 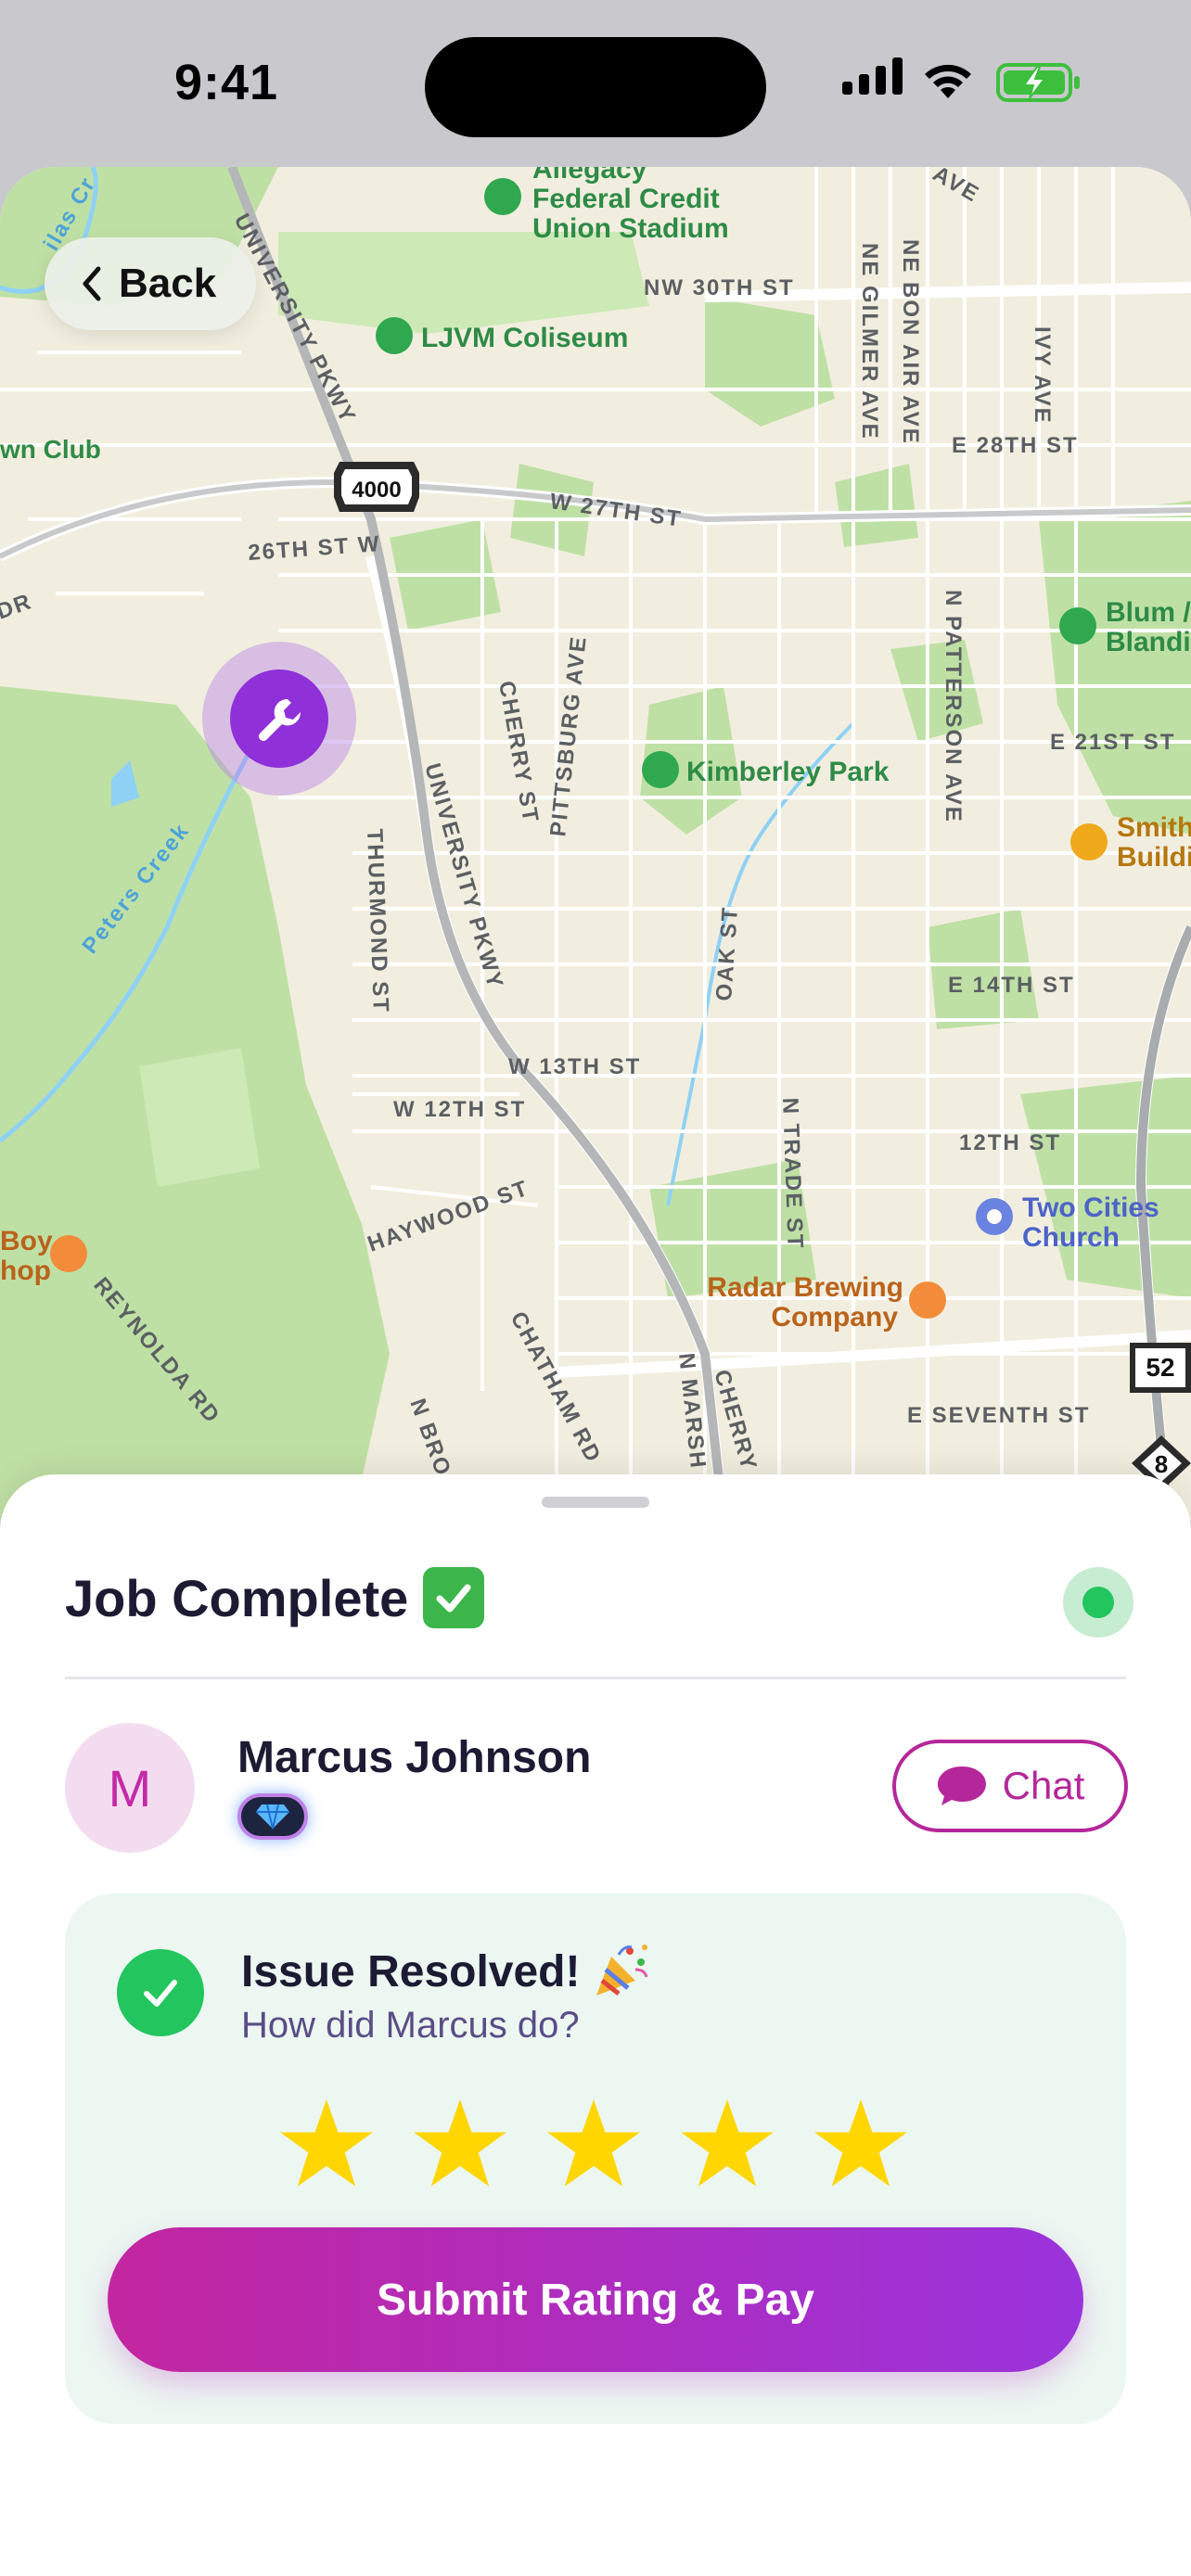 I want to click on submit-button-label: Submit Rating & Pay, so click(x=595, y=2300).